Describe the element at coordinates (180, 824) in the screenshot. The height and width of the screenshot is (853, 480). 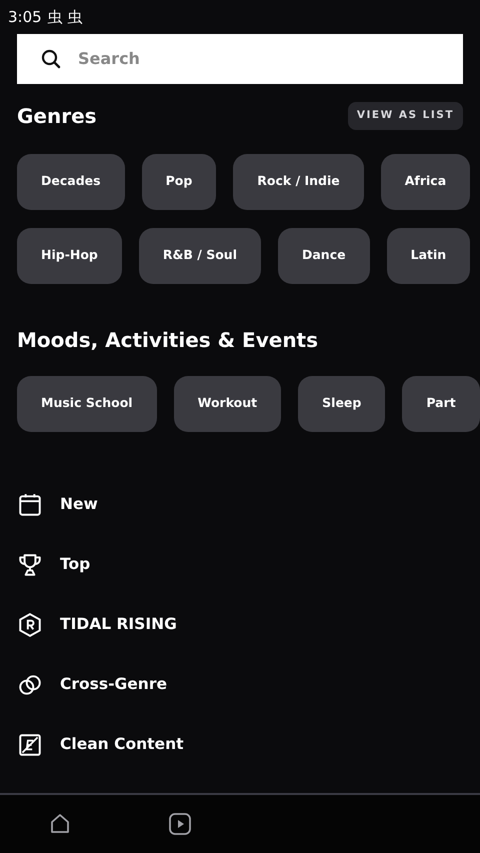
I see `play-icon` at that location.